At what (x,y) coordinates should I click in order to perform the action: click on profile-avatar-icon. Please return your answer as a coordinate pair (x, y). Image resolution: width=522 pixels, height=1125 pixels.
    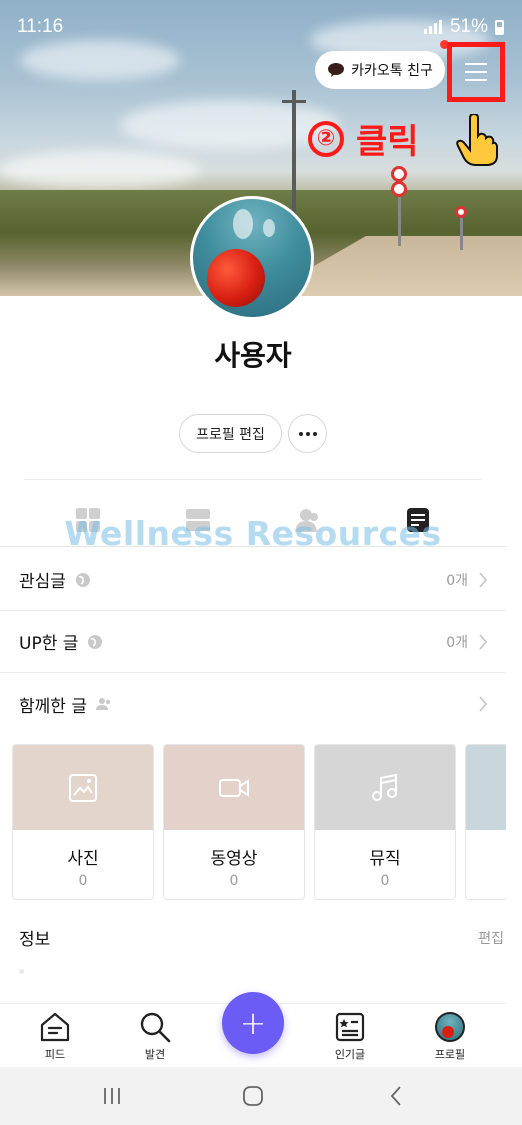
    Looking at the image, I should click on (450, 1027).